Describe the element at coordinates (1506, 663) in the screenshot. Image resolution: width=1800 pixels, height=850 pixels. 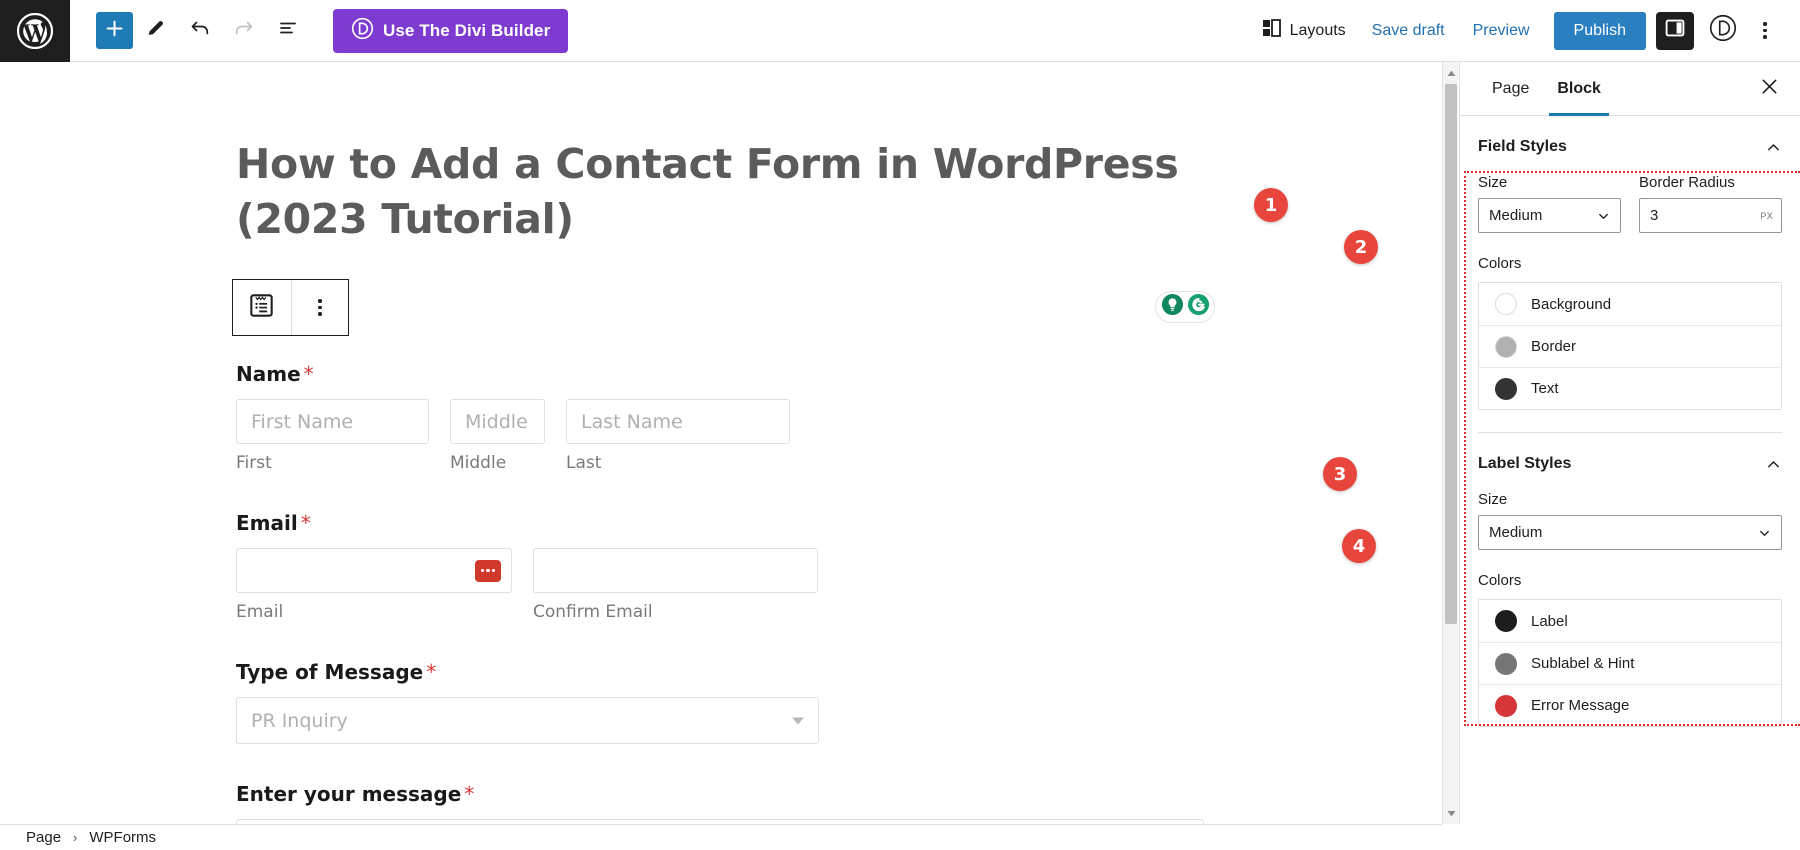
I see `swatch-sublabel-hint` at that location.